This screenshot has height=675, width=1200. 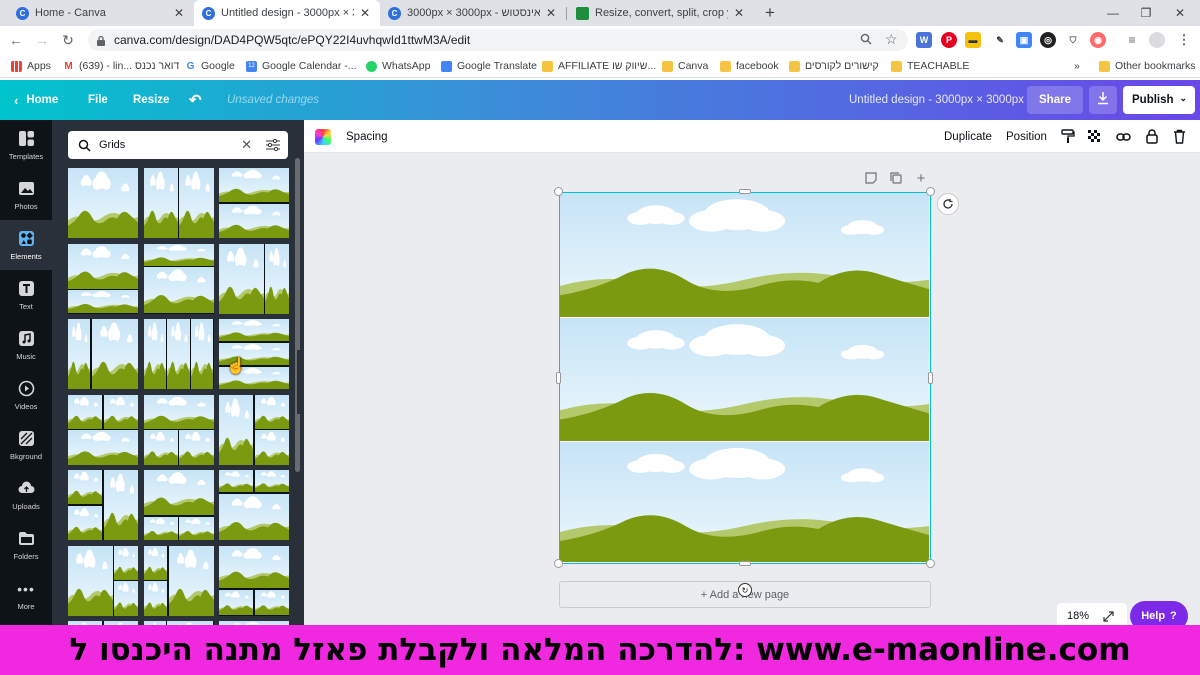 What do you see at coordinates (26, 245) in the screenshot?
I see `rail-elements: Elements` at bounding box center [26, 245].